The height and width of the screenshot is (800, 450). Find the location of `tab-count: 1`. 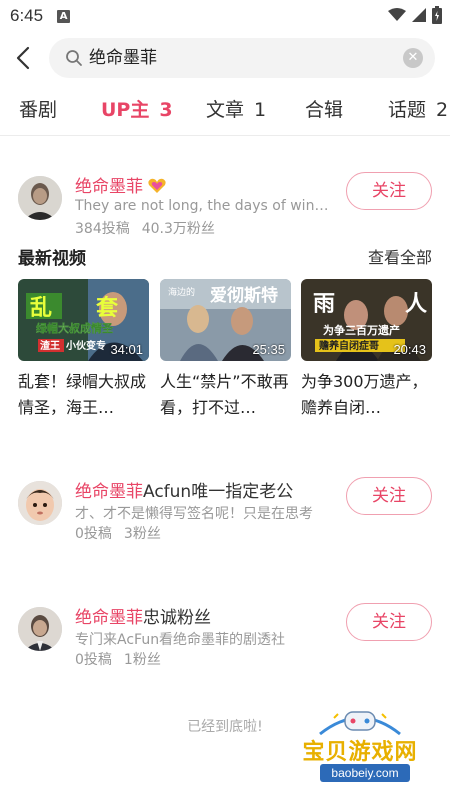

tab-count: 1 is located at coordinates (260, 110).